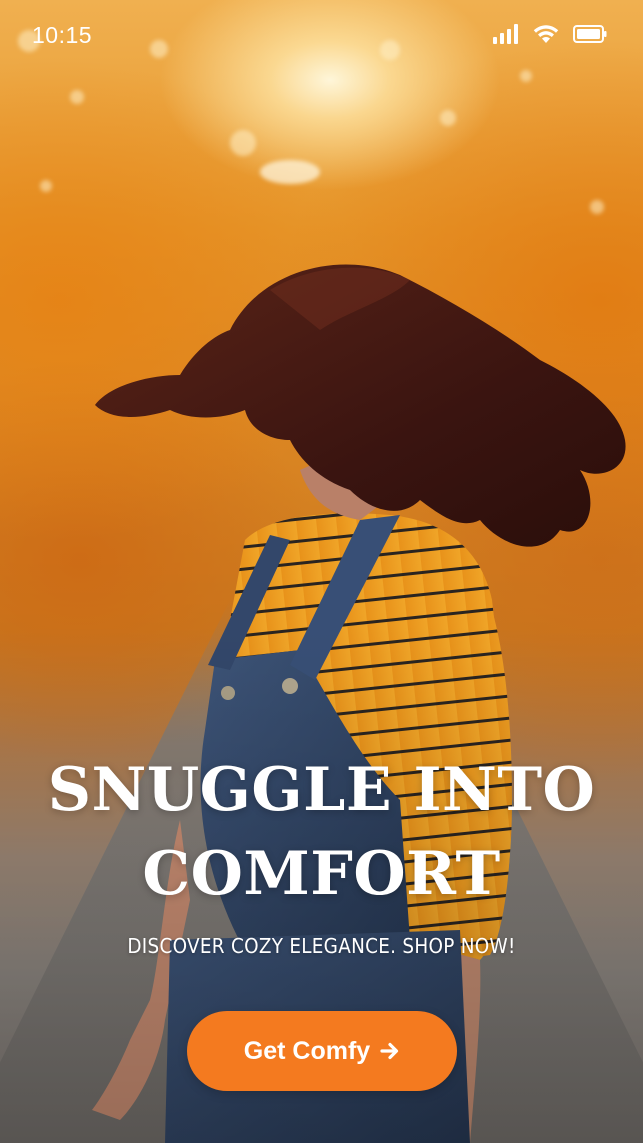  Describe the element at coordinates (321, 946) in the screenshot. I see `hero-subtitle: DISCOVER COZY ELEGANCE. SHOP NOW!` at that location.